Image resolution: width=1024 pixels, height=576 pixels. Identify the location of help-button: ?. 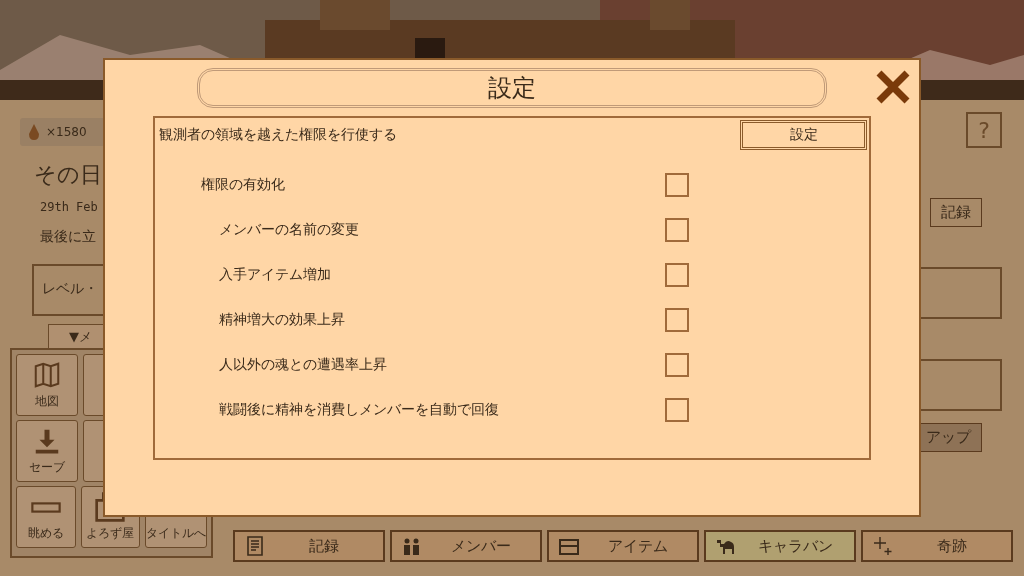
(984, 130).